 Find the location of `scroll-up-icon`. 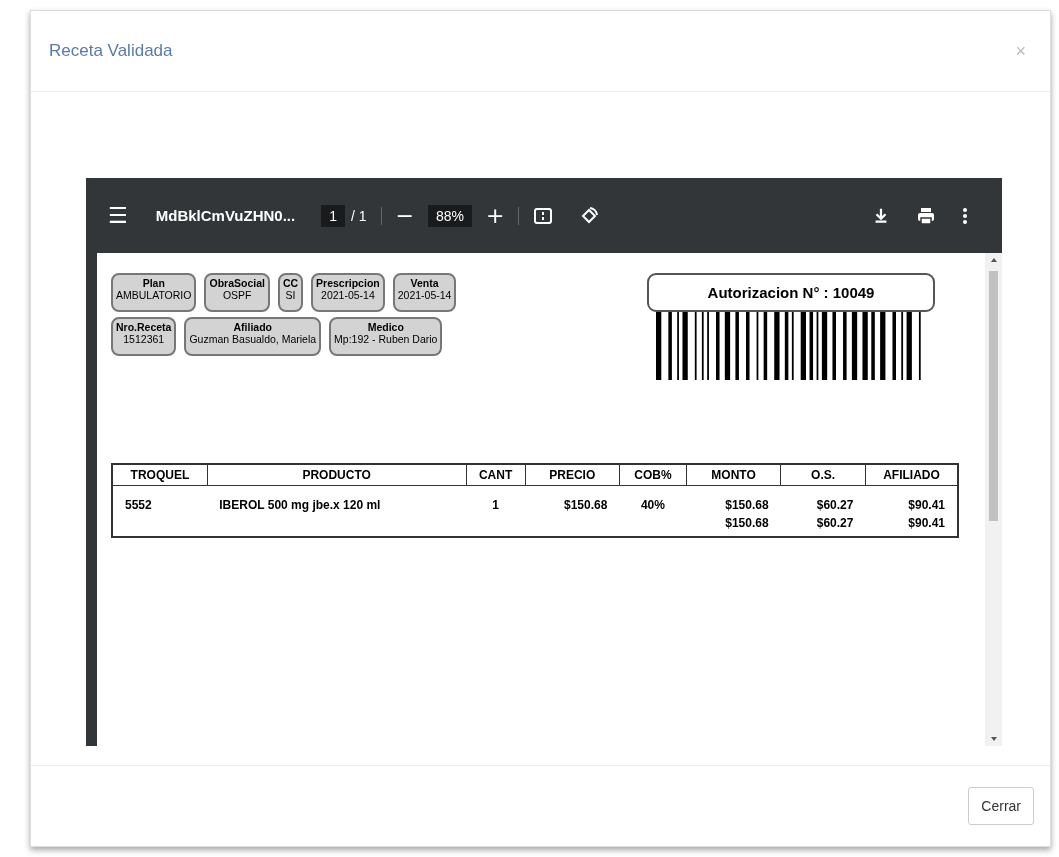

scroll-up-icon is located at coordinates (993, 260).